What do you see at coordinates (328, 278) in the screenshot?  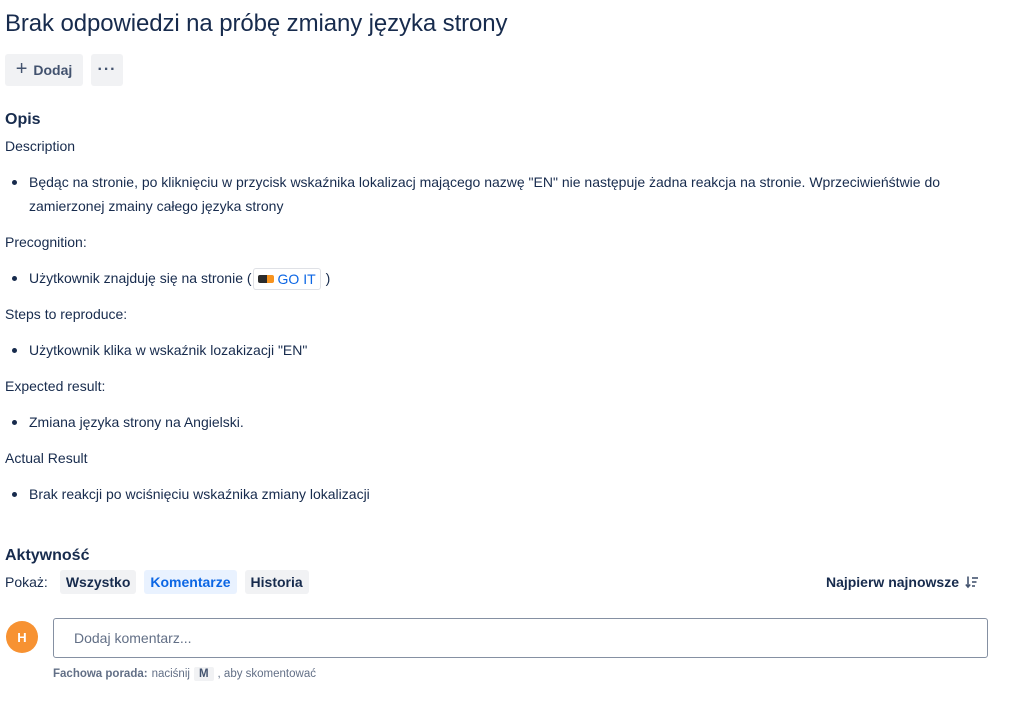 I see `precondition-suffix: )` at bounding box center [328, 278].